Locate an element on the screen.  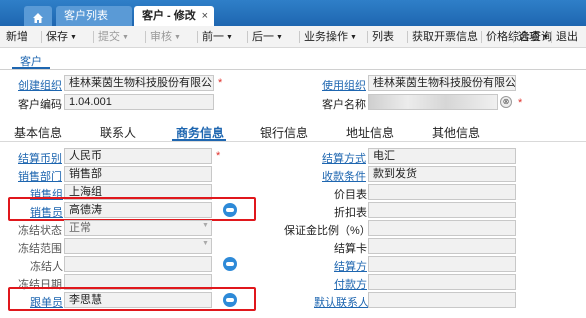
cloud-icon is located at coordinates (230, 264).